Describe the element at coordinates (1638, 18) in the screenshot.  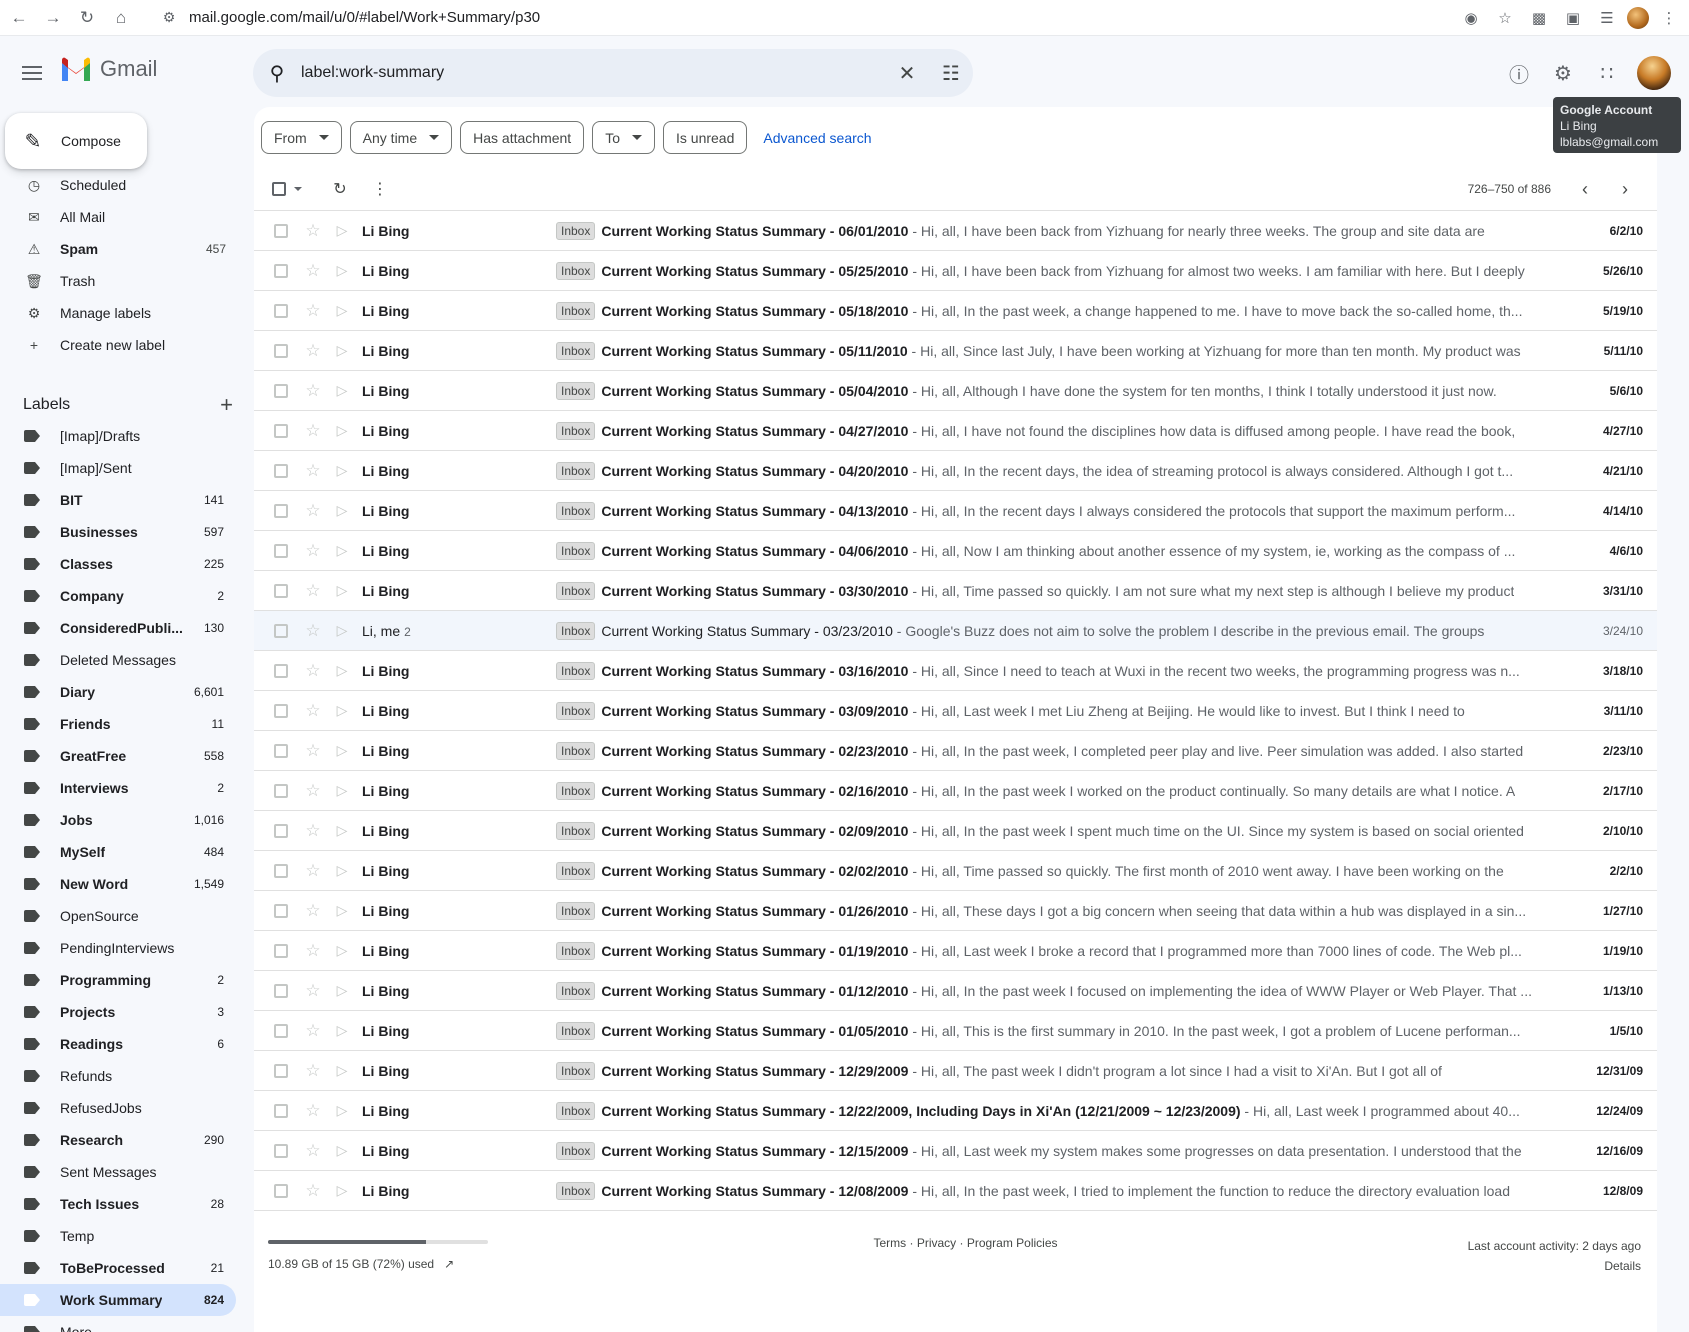
I see `browser-profile-avatar` at that location.